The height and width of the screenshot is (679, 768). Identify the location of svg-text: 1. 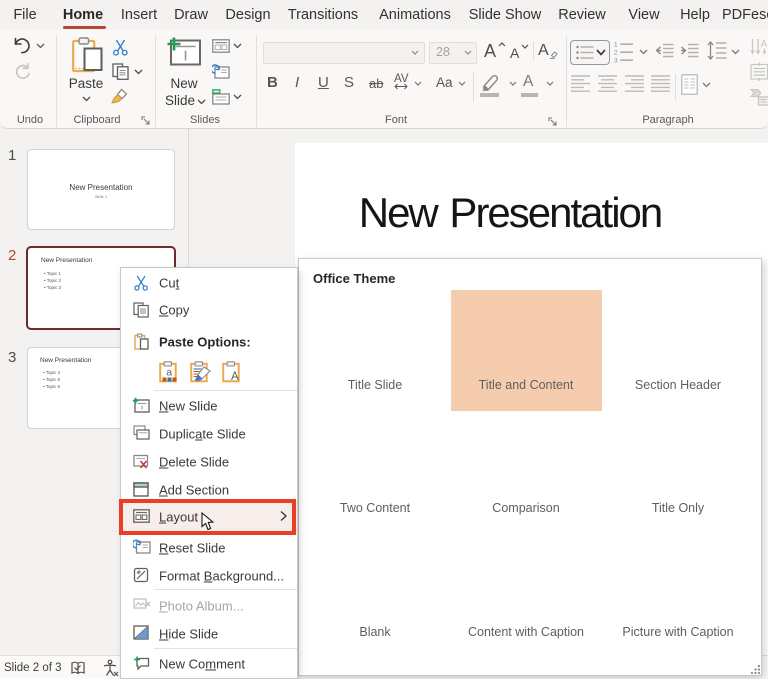
(616, 45).